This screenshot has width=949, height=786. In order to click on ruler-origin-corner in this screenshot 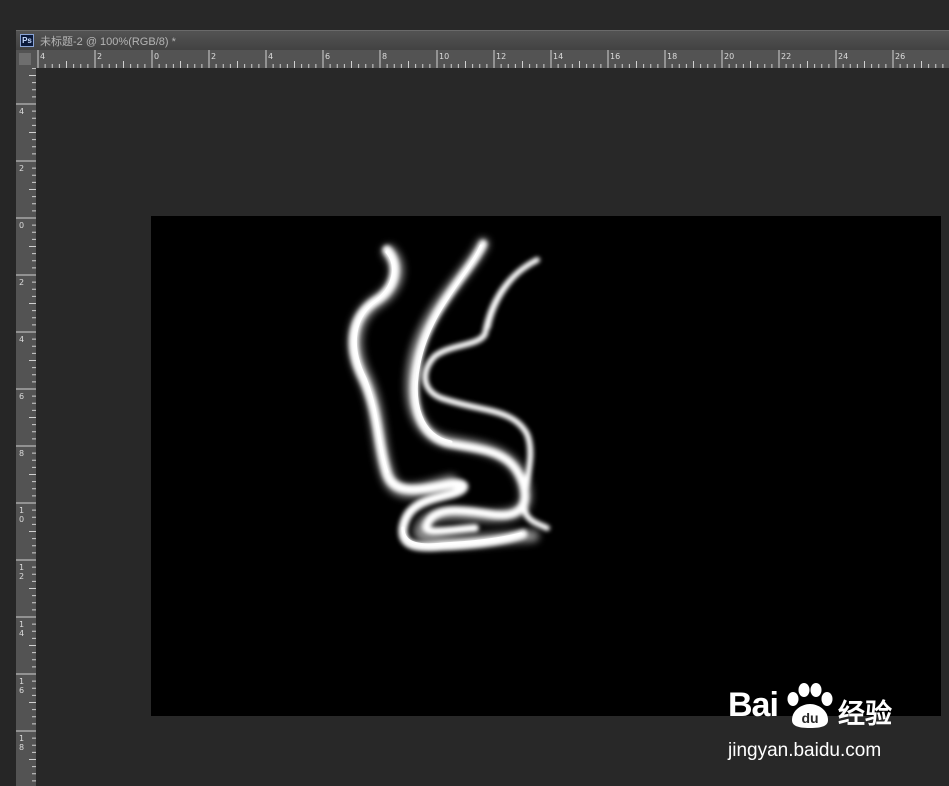, I will do `click(26, 59)`.